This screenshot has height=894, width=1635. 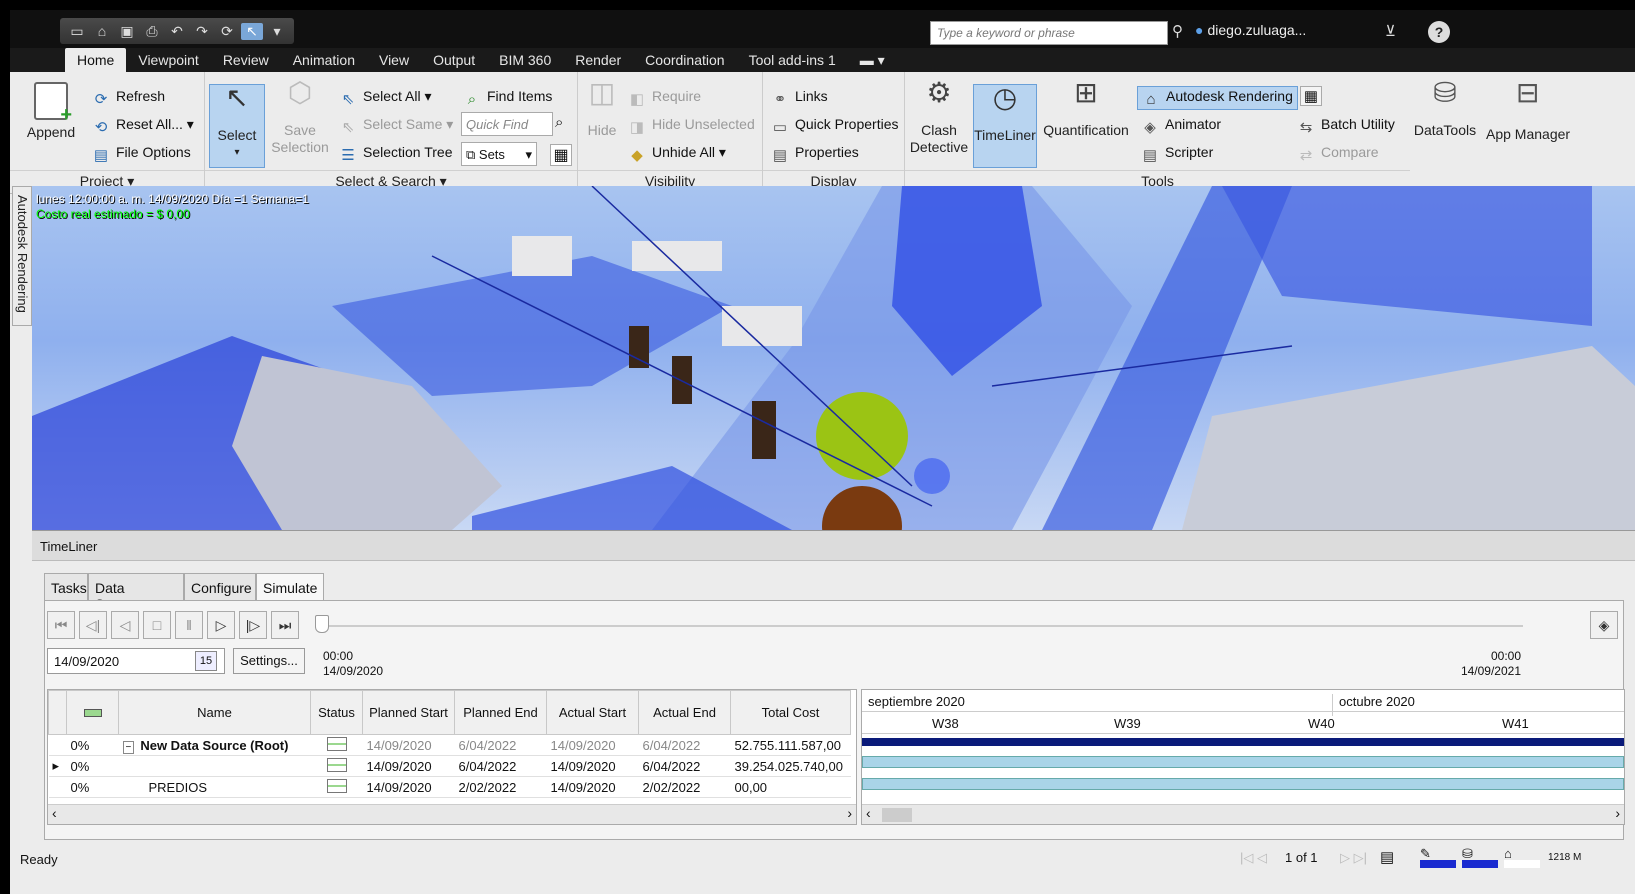 What do you see at coordinates (792, 60) in the screenshot?
I see `tab-tool-addins: Tool add-ins 1` at bounding box center [792, 60].